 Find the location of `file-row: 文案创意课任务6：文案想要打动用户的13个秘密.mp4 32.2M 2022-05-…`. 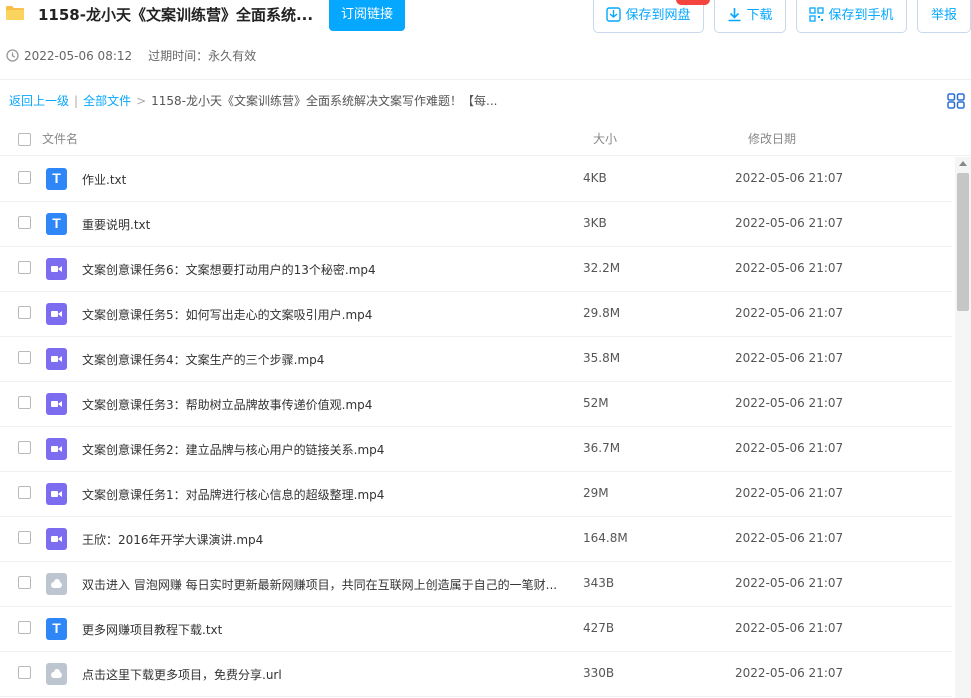

file-row: 文案创意课任务6：文案想要打动用户的13个秘密.mp4 32.2M 2022-05-… is located at coordinates (476, 269).